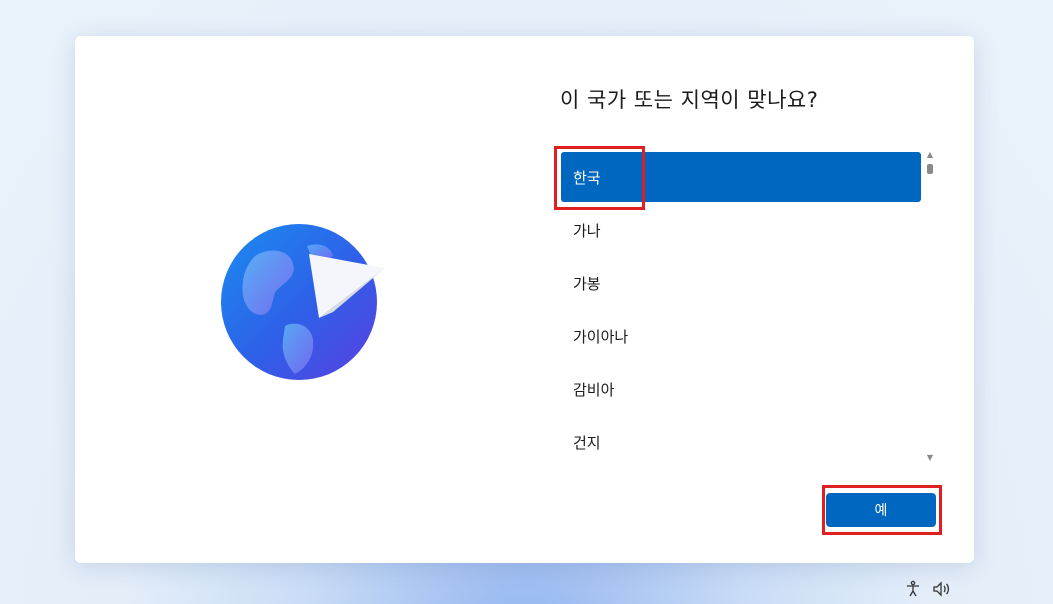  I want to click on list-item-label: 가봉, so click(587, 283).